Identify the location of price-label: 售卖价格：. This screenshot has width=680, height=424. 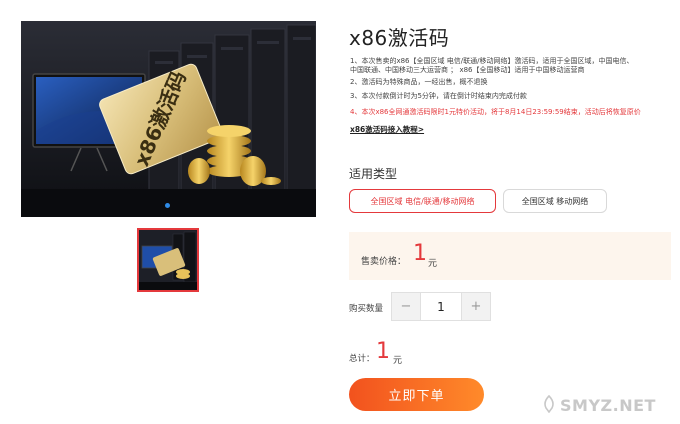
(384, 262).